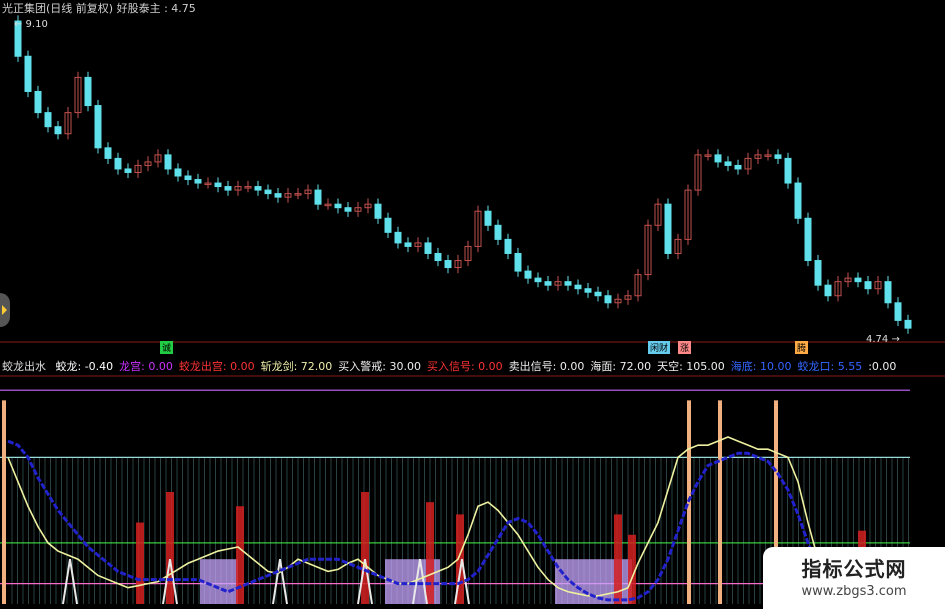 Image resolution: width=945 pixels, height=609 pixels. Describe the element at coordinates (854, 569) in the screenshot. I see `watermark-title: 指标公式网` at that location.